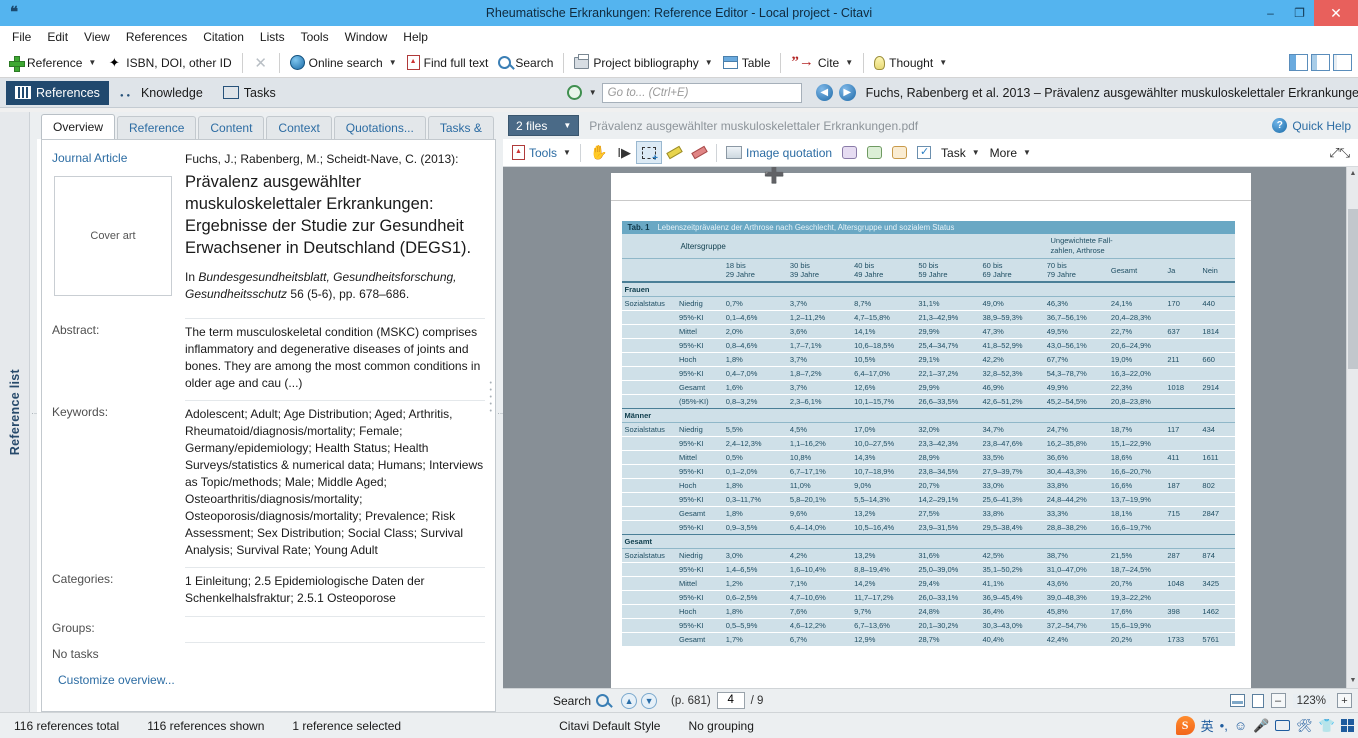 The image size is (1358, 738). What do you see at coordinates (1207, 725) in the screenshot?
I see `input-language-icon: 英` at bounding box center [1207, 725].